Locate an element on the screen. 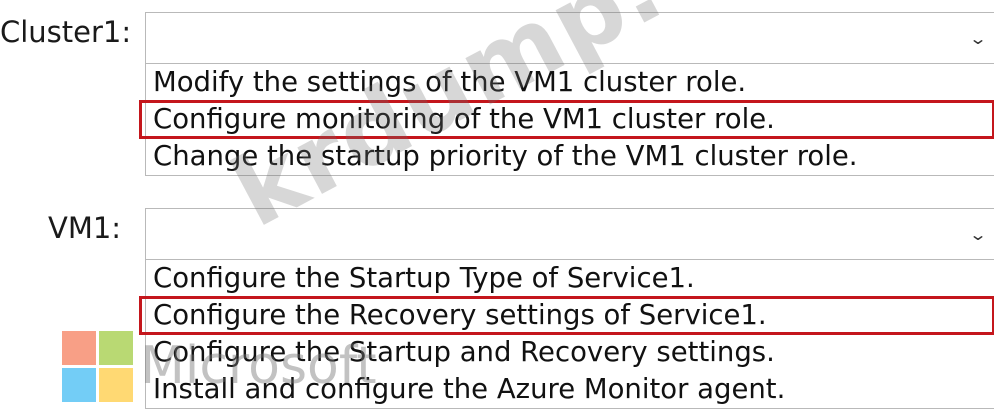 The image size is (994, 409). cluster1-label: Cluster1: is located at coordinates (66, 32).